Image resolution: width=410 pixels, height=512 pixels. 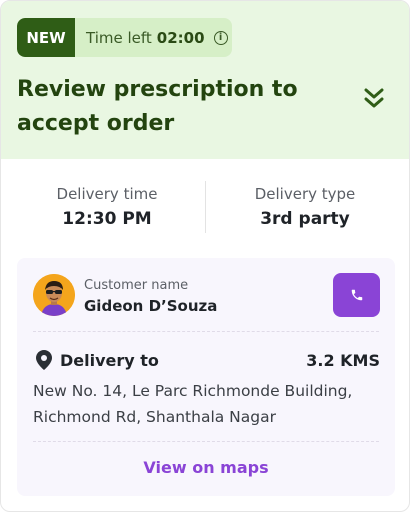 What do you see at coordinates (180, 37) in the screenshot?
I see `time-left-value: 02:00` at bounding box center [180, 37].